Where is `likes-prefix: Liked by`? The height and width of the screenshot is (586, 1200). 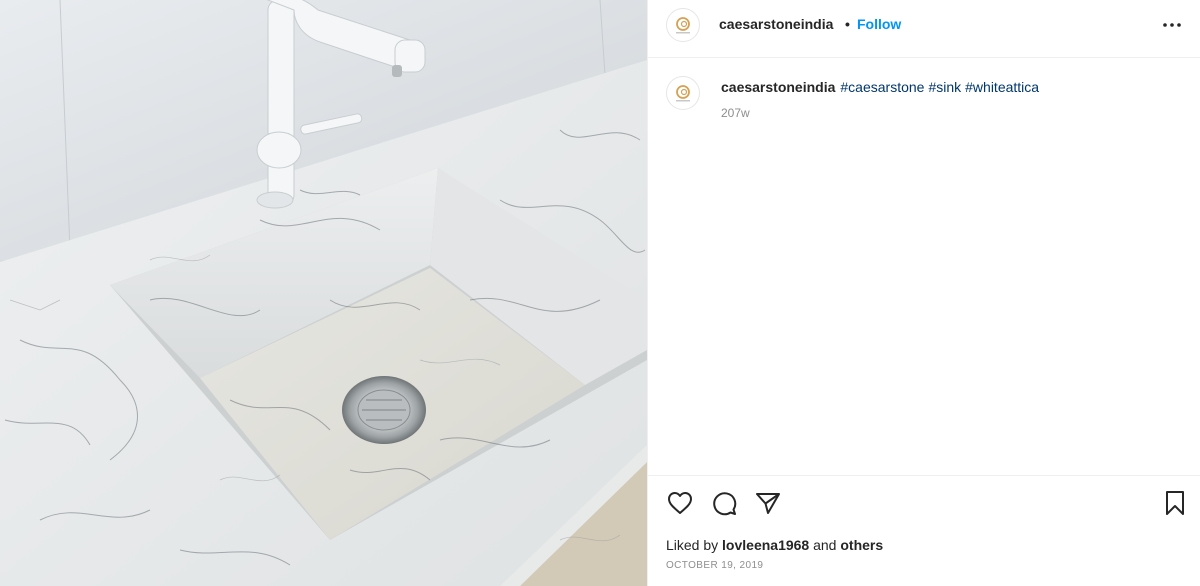 likes-prefix: Liked by is located at coordinates (692, 545).